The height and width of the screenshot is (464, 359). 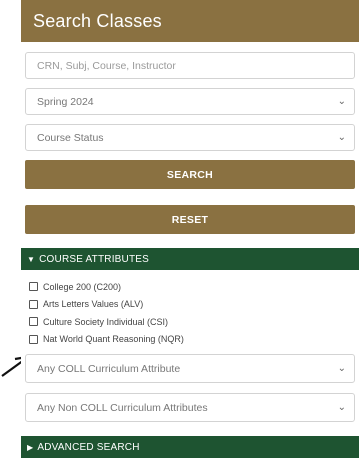 I want to click on attribute-label: Arts Letters Values (ALV), so click(x=93, y=304).